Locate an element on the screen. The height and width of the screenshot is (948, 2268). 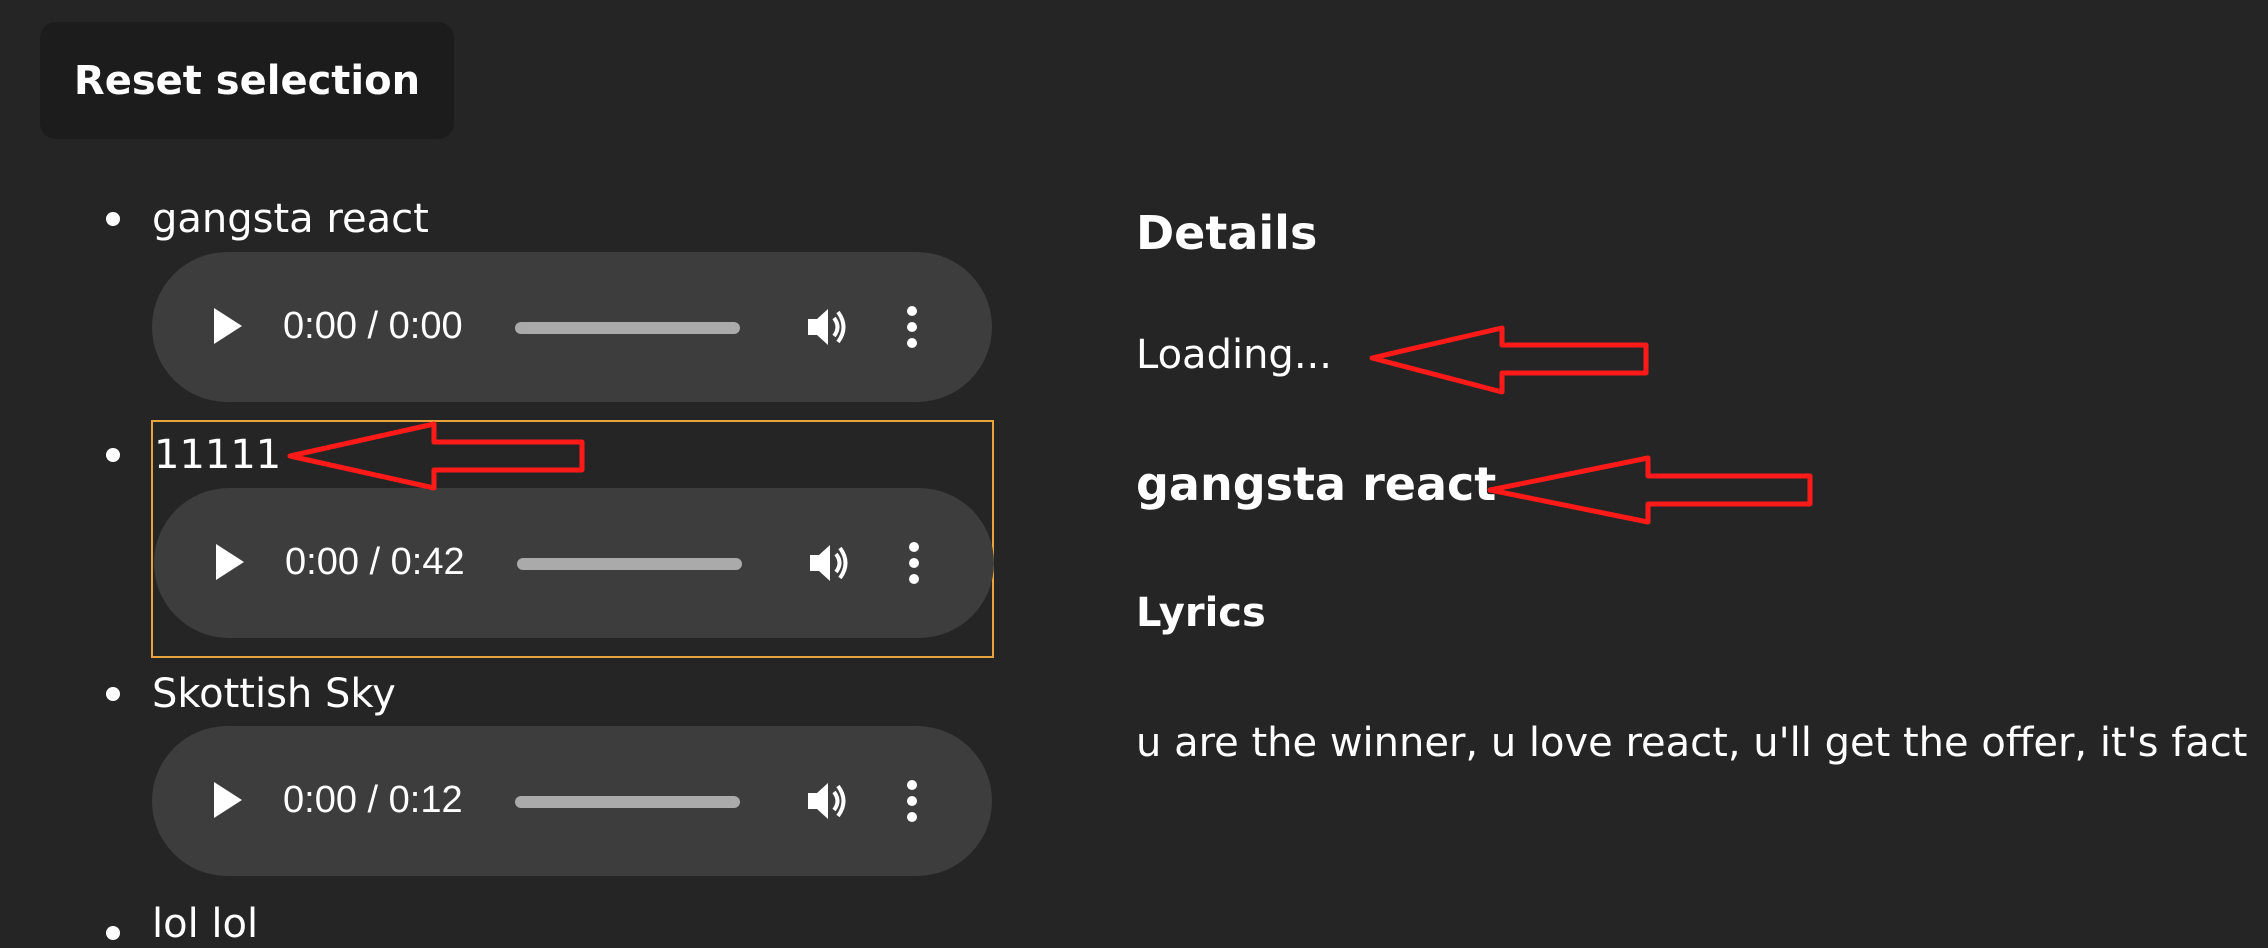
time-display: 0:00 / 0:00 is located at coordinates (373, 326).